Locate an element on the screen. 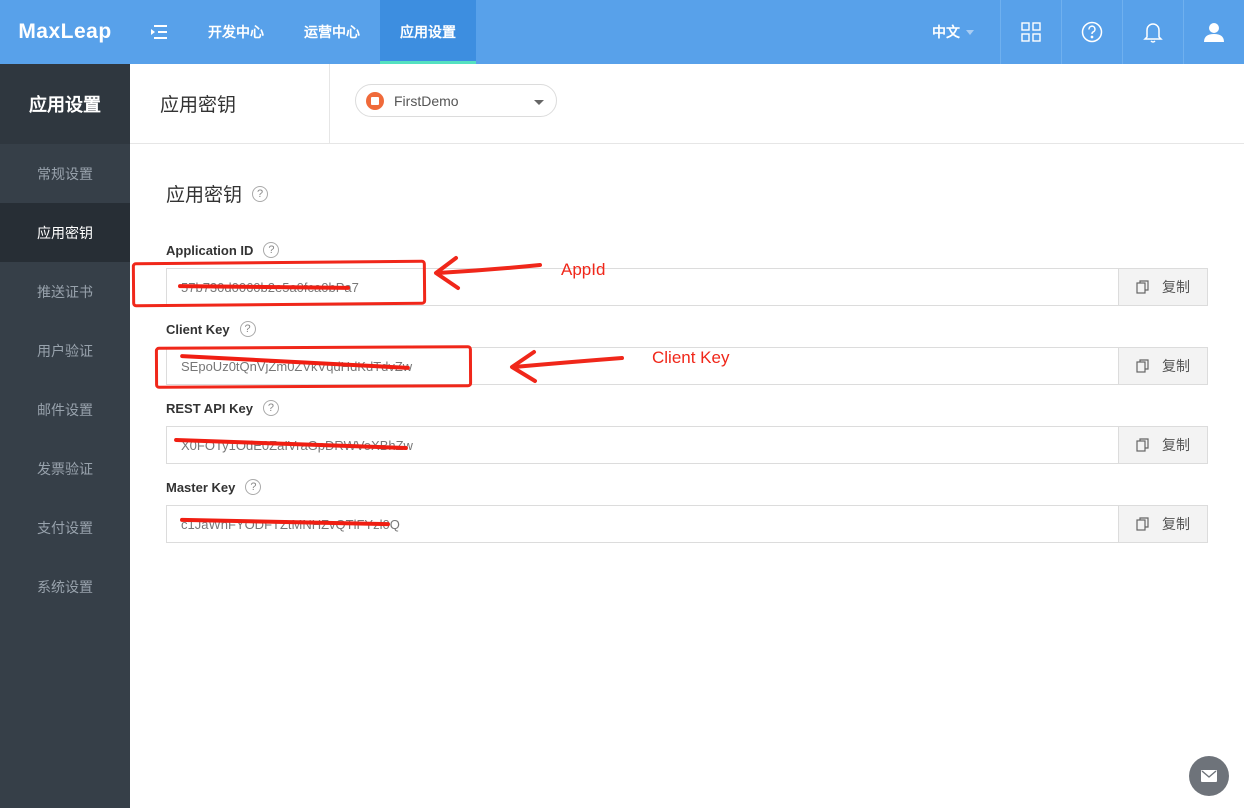 This screenshot has height=808, width=1244. message-button is located at coordinates (1209, 776).